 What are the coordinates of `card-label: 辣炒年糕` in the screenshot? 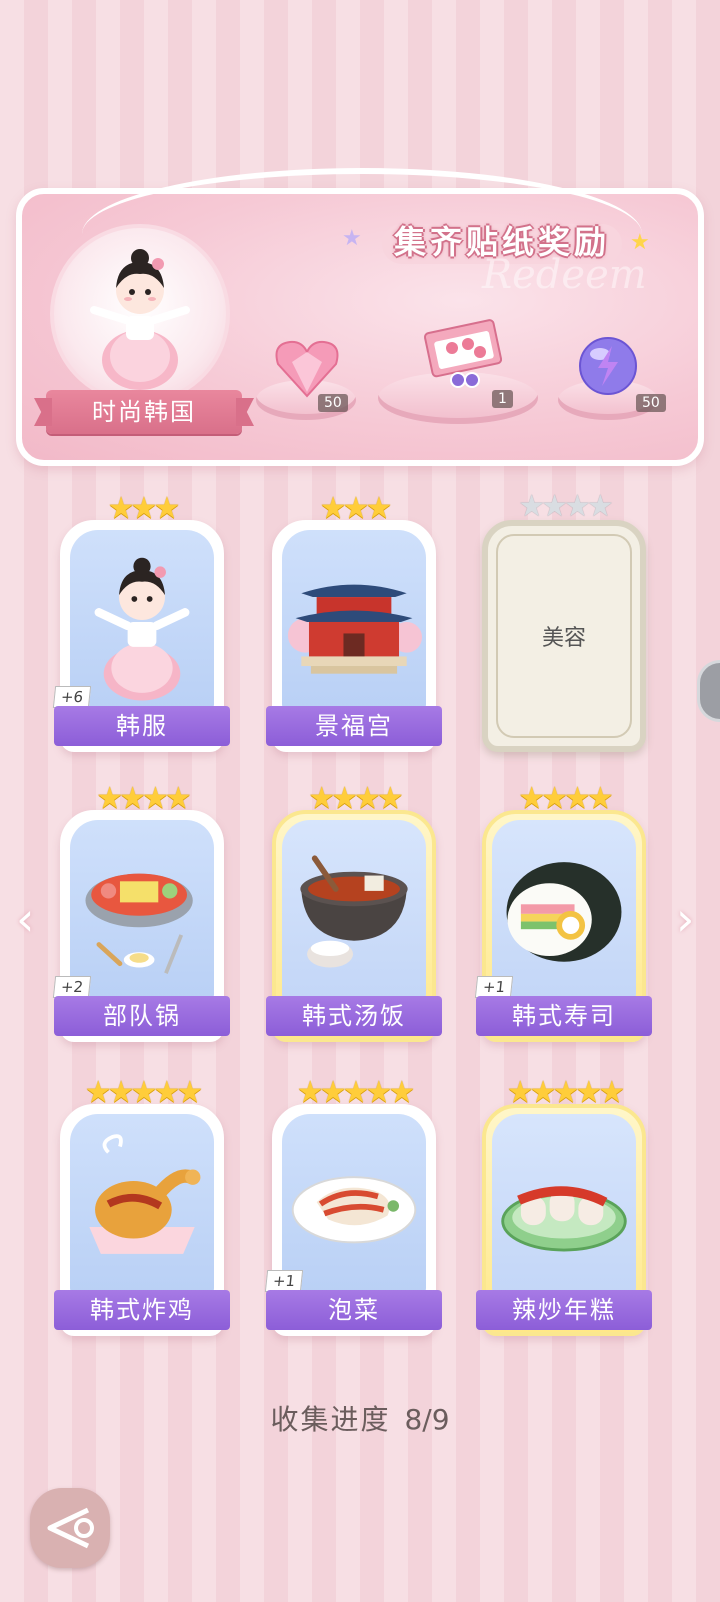 It's located at (564, 1310).